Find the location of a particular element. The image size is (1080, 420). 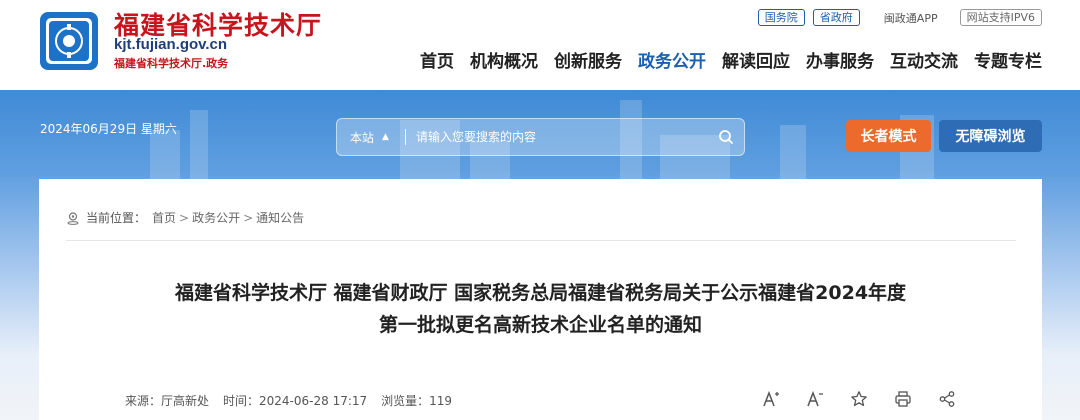

print-icon is located at coordinates (903, 399).